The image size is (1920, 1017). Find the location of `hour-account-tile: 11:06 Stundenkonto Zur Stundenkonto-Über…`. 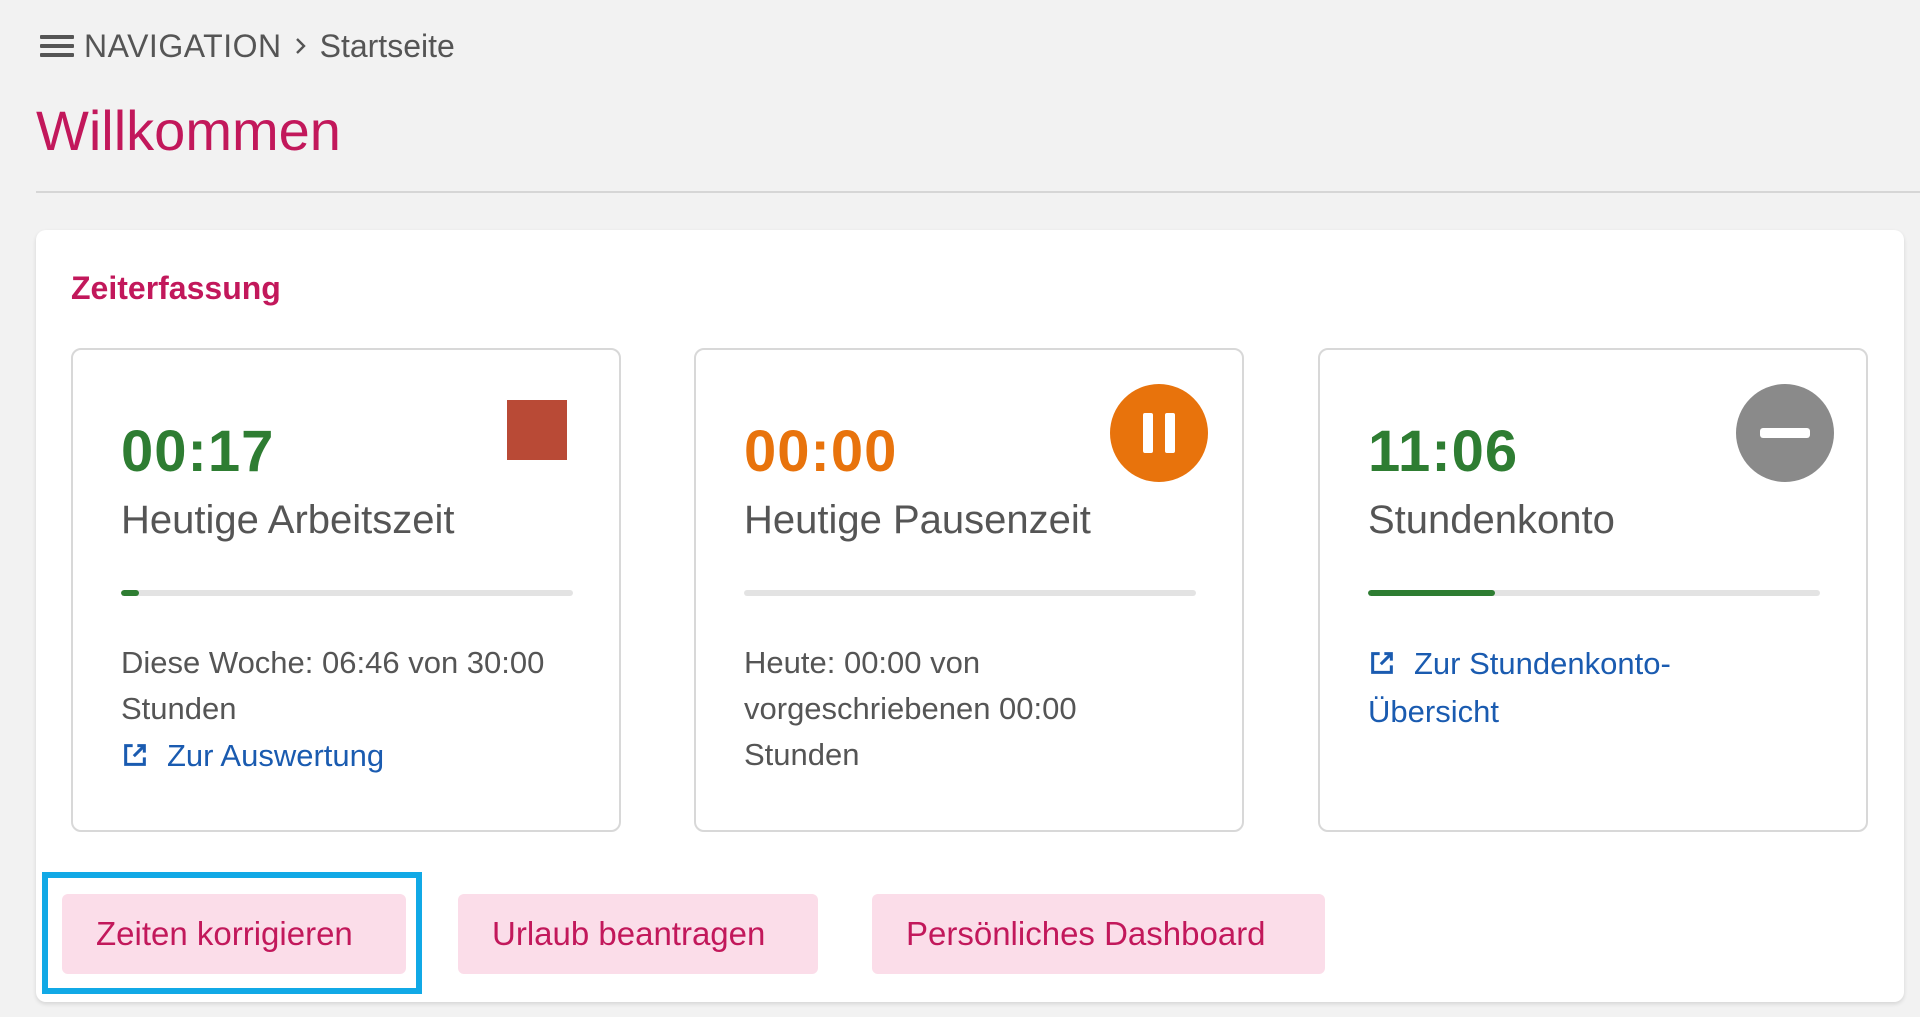

hour-account-tile: 11:06 Stundenkonto Zur Stundenkonto-Über… is located at coordinates (1593, 590).